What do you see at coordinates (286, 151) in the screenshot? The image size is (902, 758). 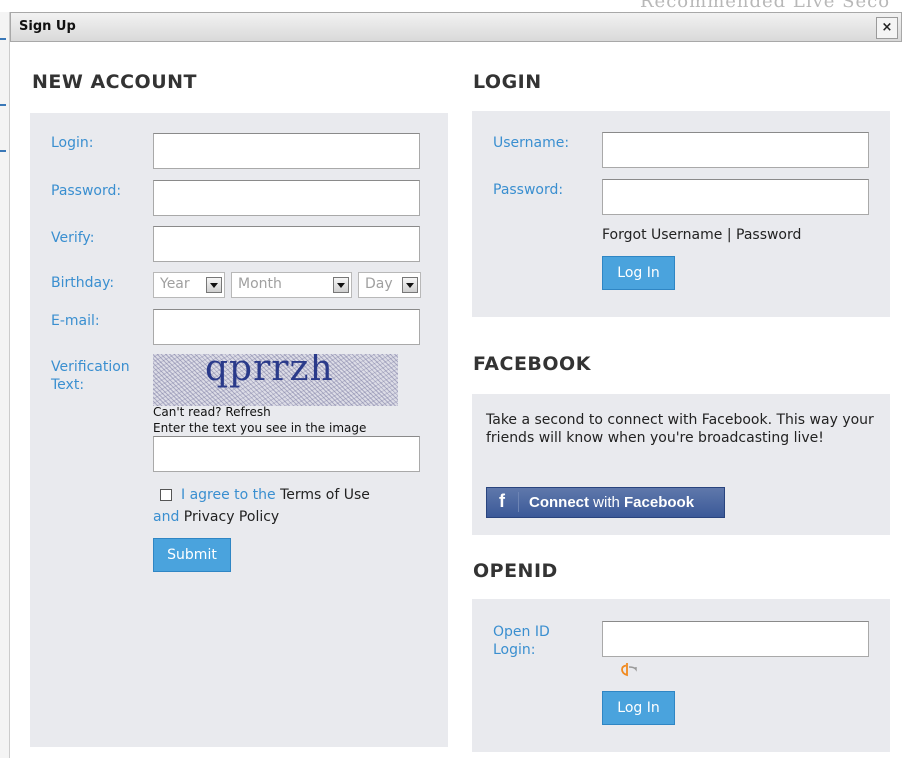 I see `new-login-input` at bounding box center [286, 151].